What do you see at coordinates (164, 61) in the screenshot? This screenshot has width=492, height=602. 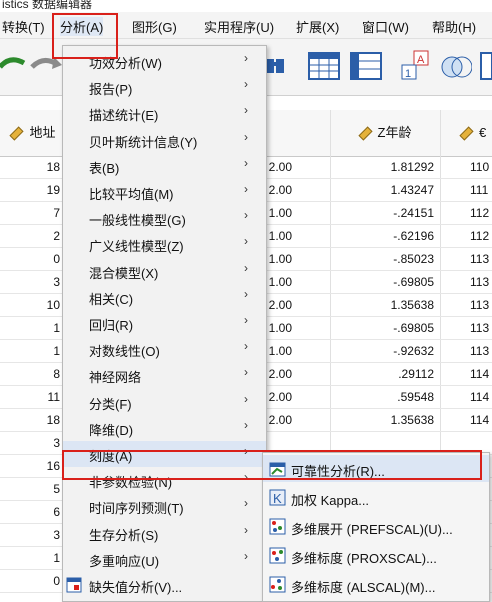 I see `menu-item-power-analysis: 功效分析(W) ›` at bounding box center [164, 61].